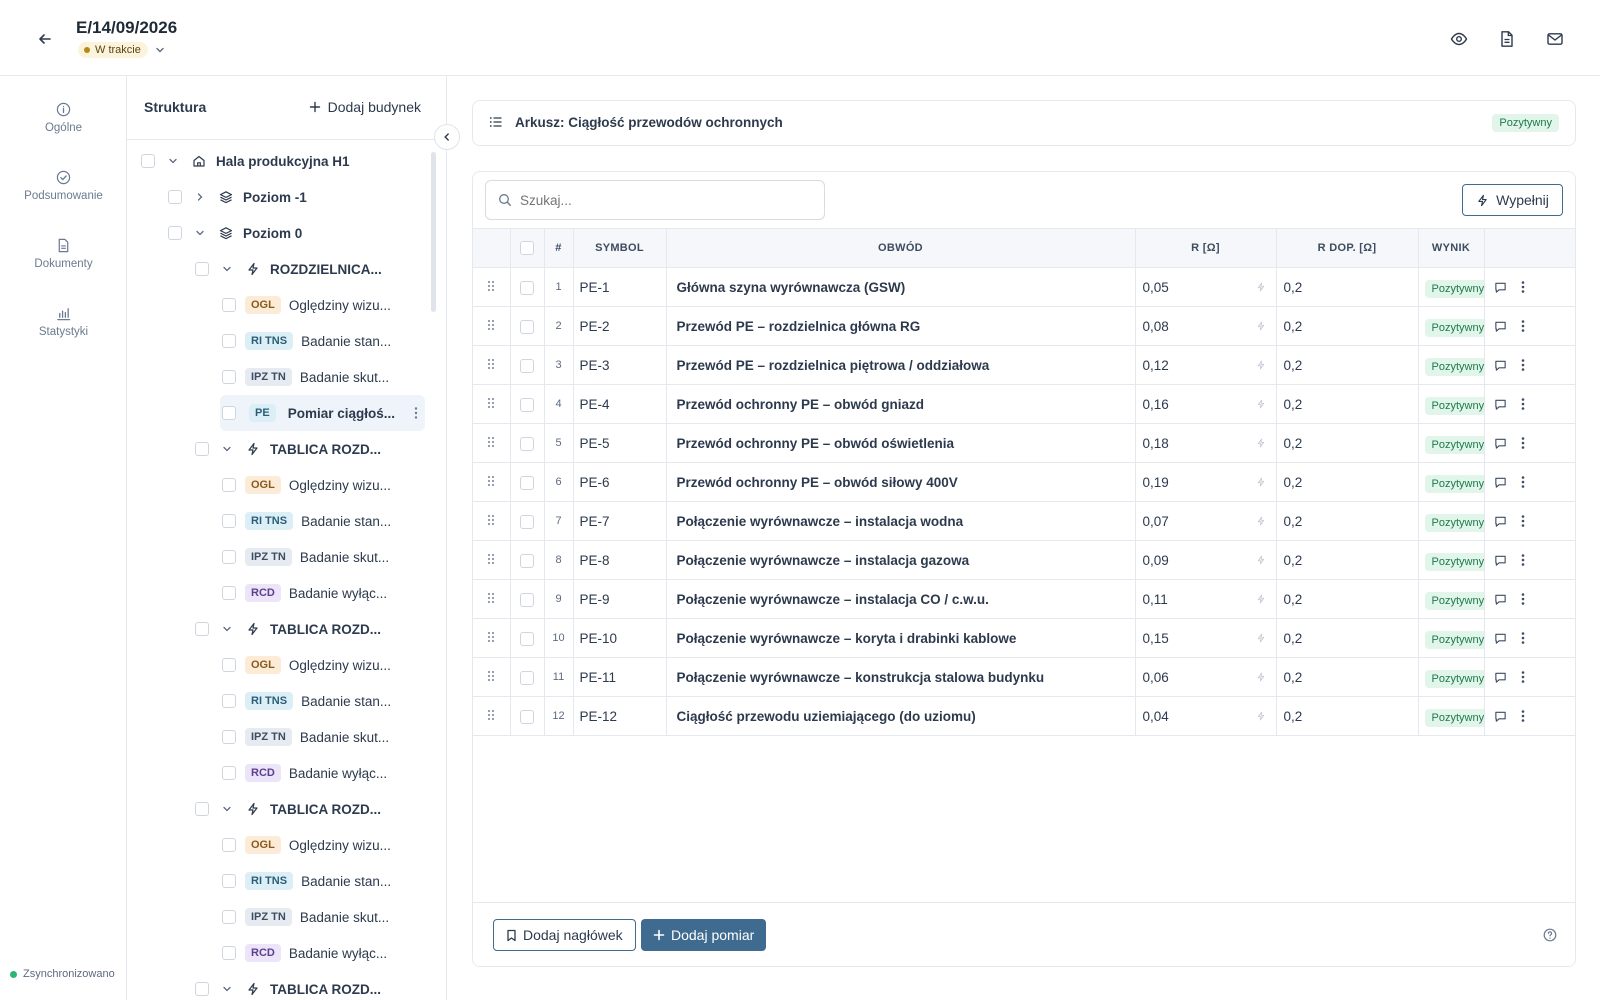 The width and height of the screenshot is (1600, 1000). I want to click on help-icon, so click(1550, 935).